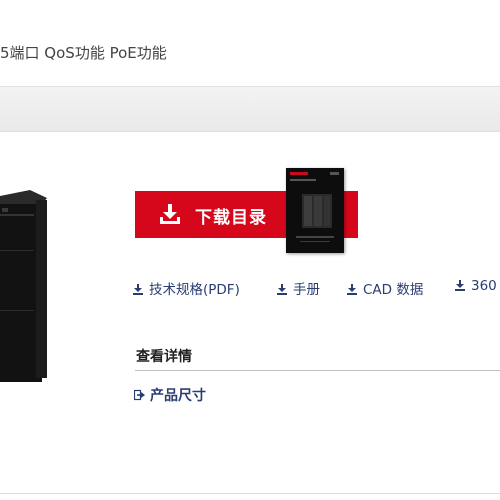  I want to click on link-label: 手册, so click(306, 290).